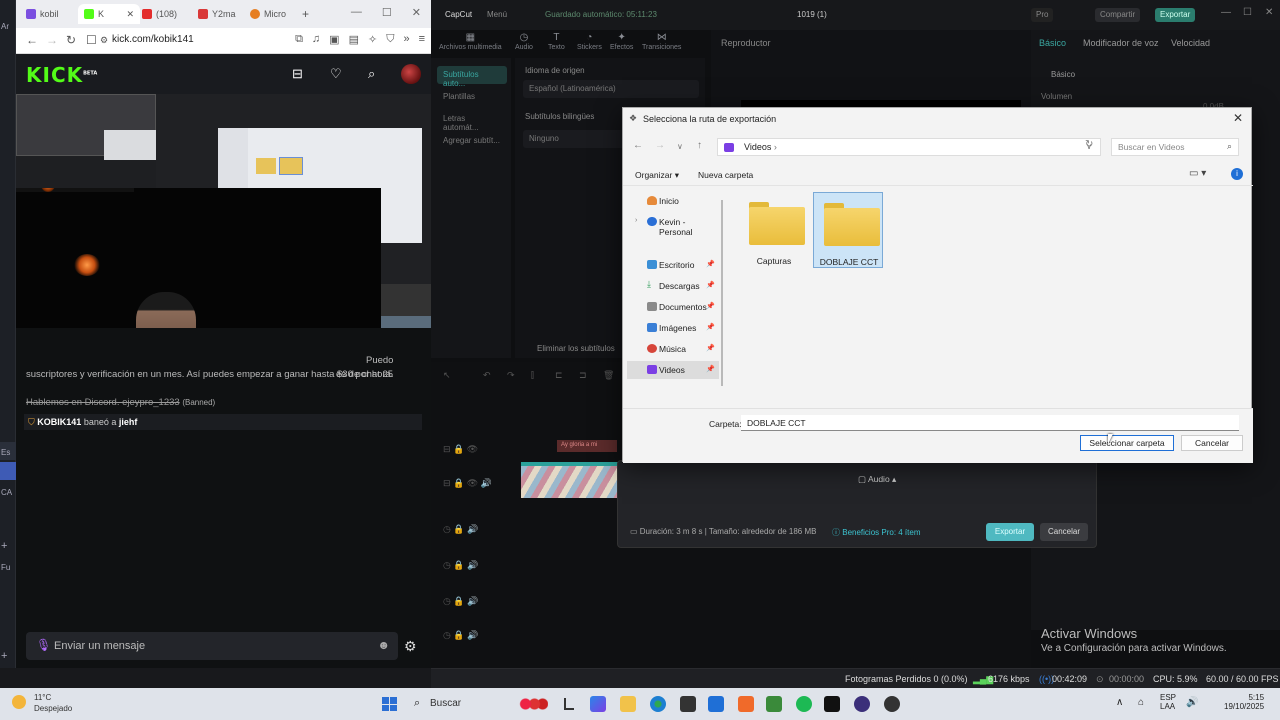 The width and height of the screenshot is (1280, 720). Describe the element at coordinates (673, 328) in the screenshot. I see `nav-item-pictures: Imágenes 📌` at that location.